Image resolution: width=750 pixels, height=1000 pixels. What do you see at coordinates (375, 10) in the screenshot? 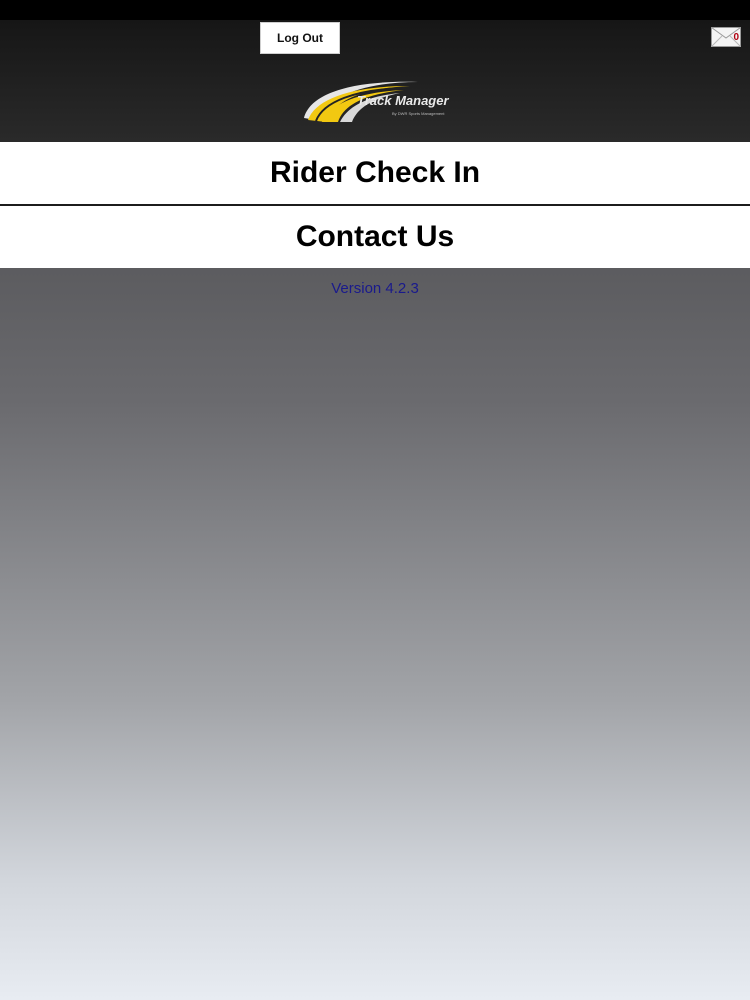
I see `status-bar` at bounding box center [375, 10].